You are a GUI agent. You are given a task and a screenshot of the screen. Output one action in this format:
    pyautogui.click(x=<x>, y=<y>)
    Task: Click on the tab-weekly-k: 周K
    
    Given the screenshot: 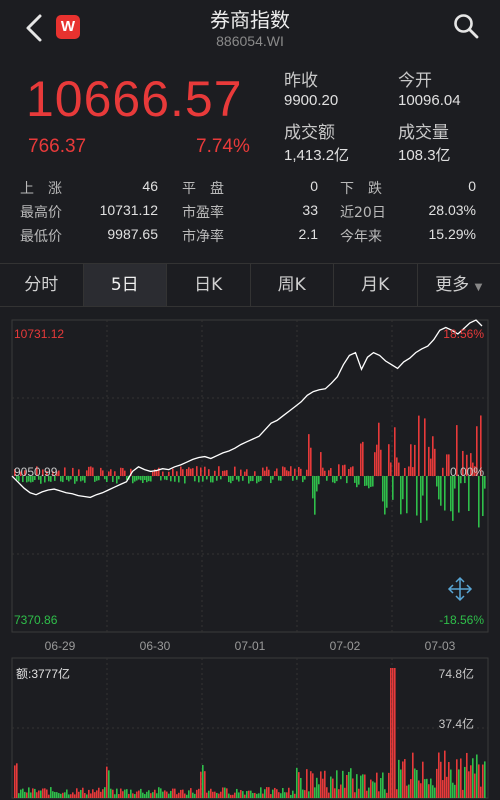 What is the action you would take?
    pyautogui.click(x=292, y=285)
    